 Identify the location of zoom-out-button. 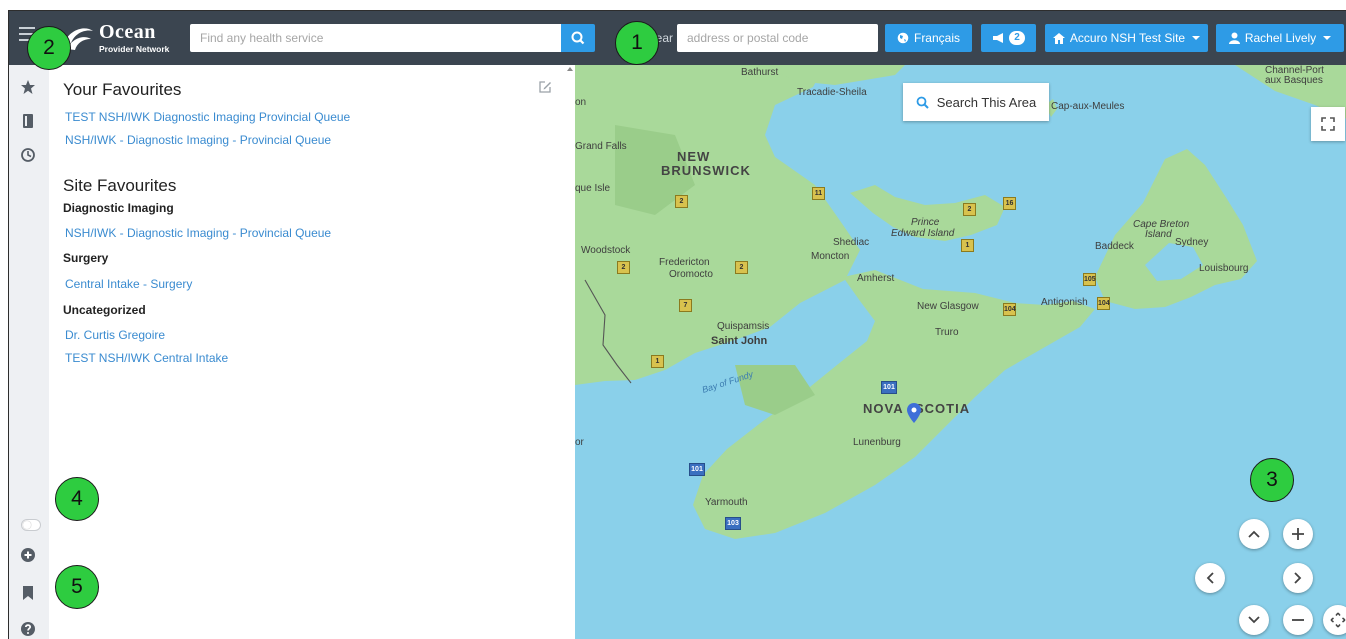
(1298, 620).